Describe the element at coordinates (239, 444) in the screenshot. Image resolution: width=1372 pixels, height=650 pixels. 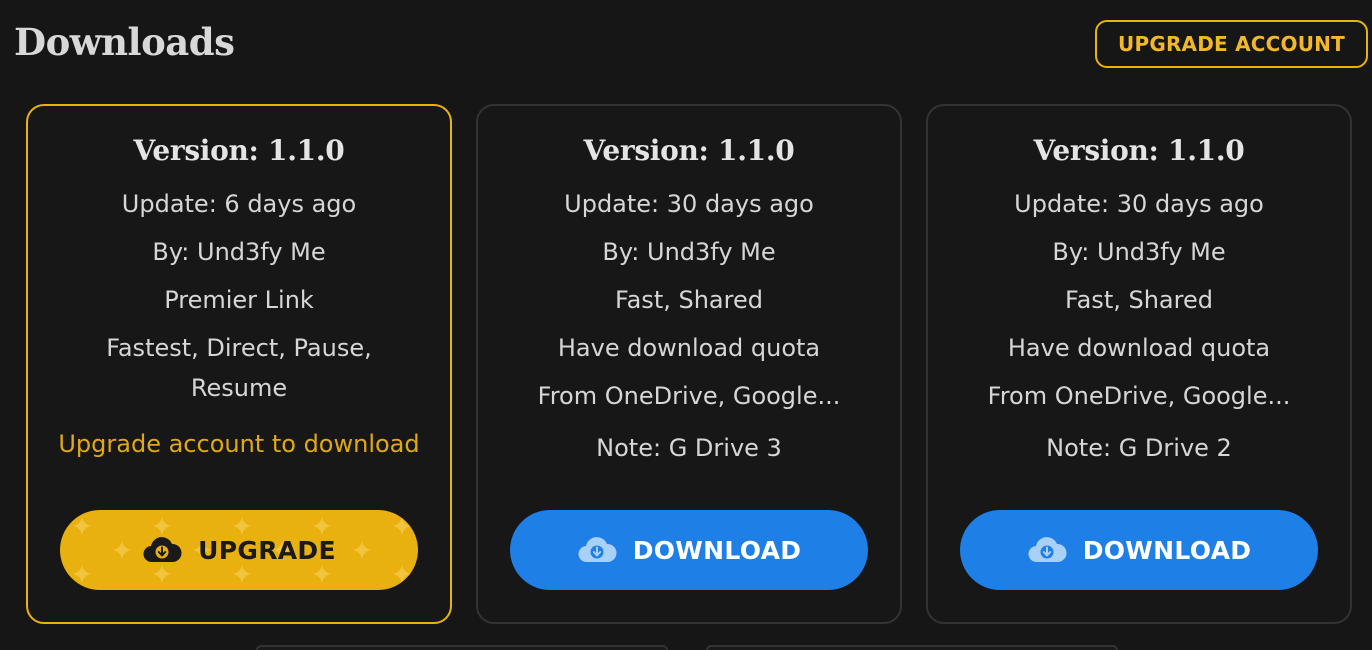
I see `card-upgrade-notice: Upgrade account to download` at that location.